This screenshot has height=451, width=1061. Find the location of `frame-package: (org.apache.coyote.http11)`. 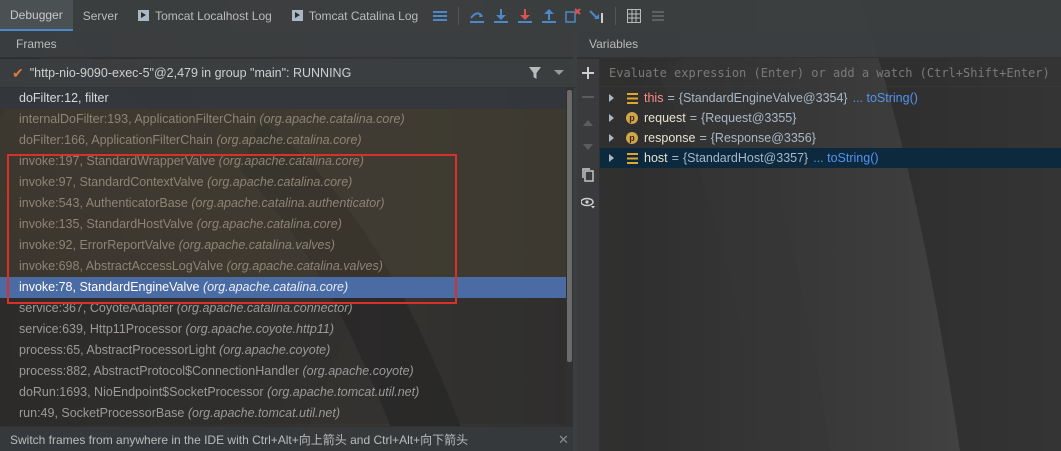

frame-package: (org.apache.coyote.http11) is located at coordinates (260, 329).